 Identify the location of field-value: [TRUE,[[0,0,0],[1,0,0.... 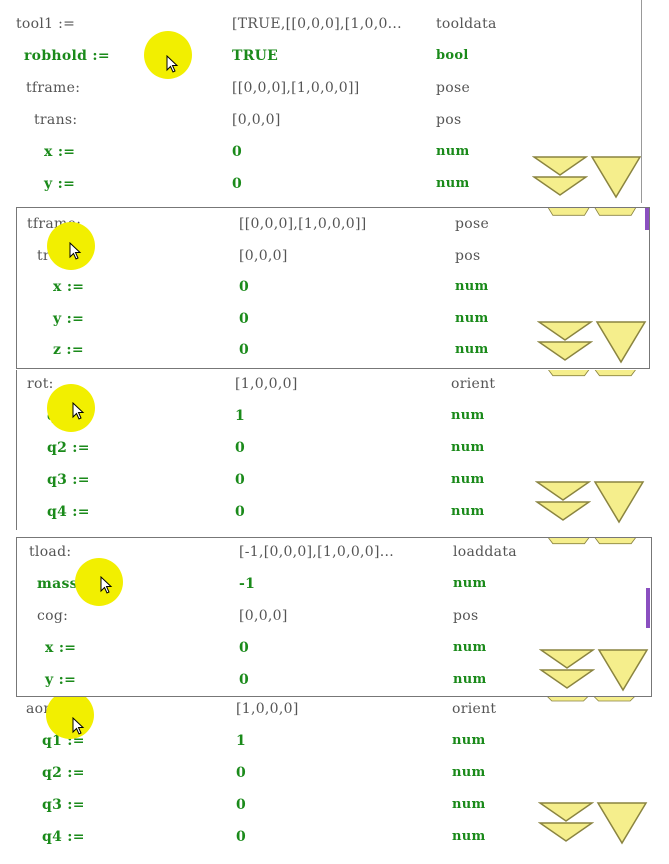
(317, 24).